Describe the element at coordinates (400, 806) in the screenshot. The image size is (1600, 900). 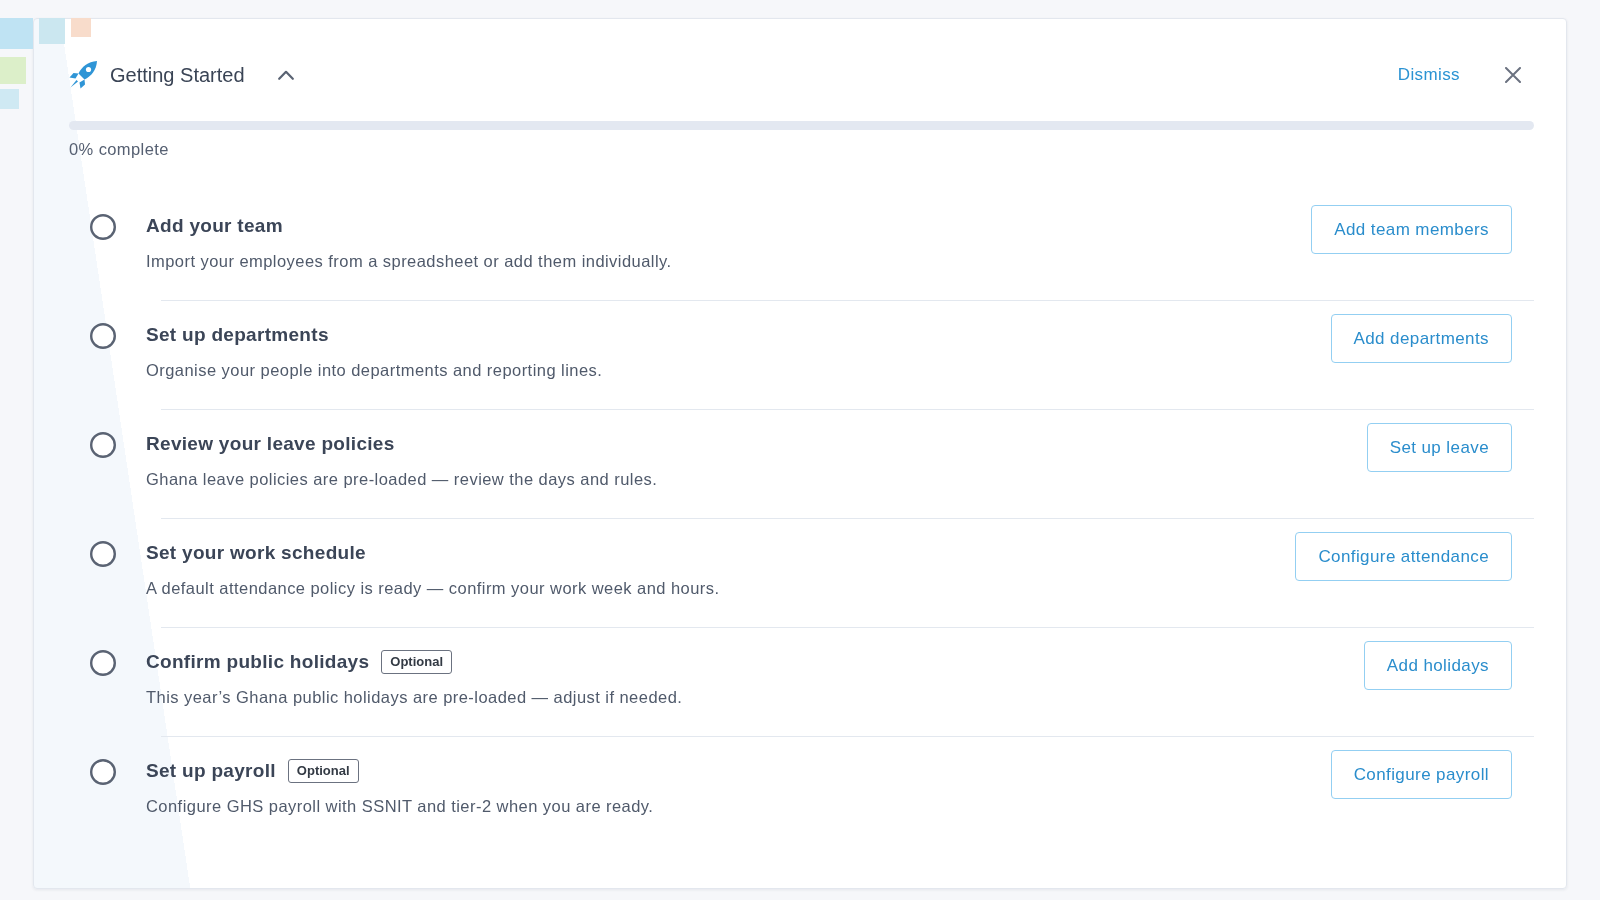
I see `task-description: Configure GHS payroll with SSNIT and tier-2 when you are ready.` at that location.